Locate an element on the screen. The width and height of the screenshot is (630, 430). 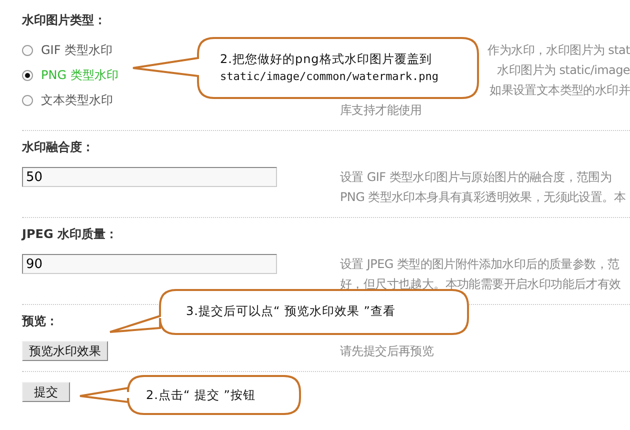
input-field: 90 is located at coordinates (149, 264).